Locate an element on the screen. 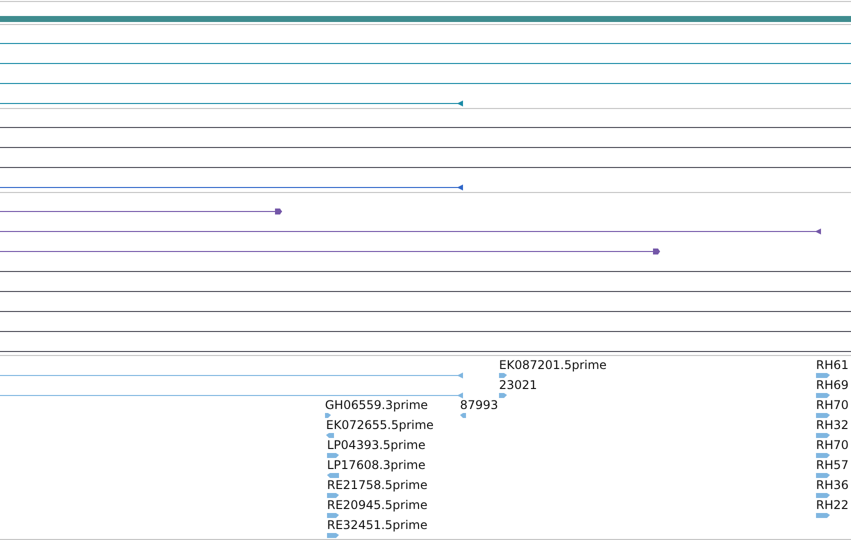 The height and width of the screenshot is (540, 851). feature-label: 23021 is located at coordinates (518, 385).